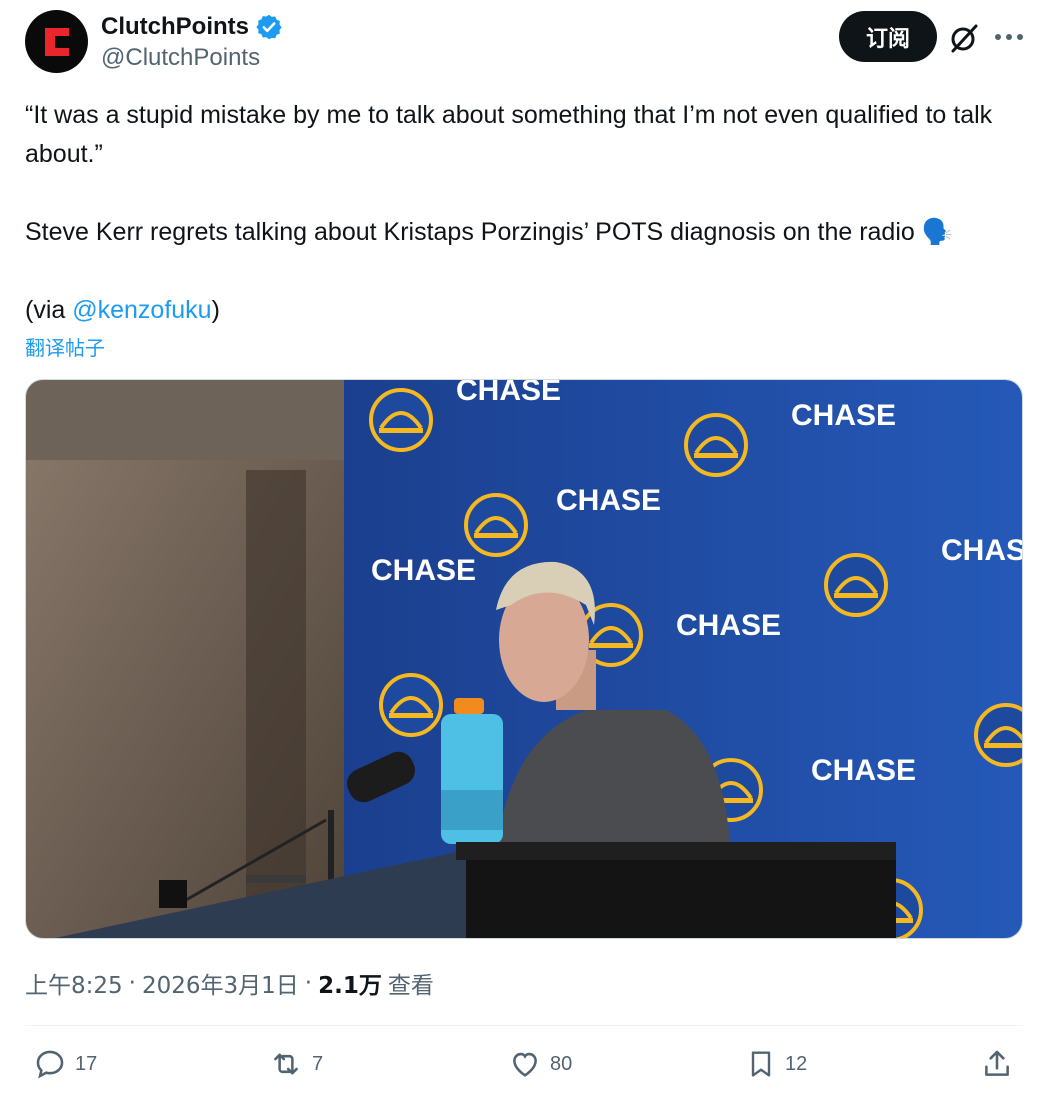 The image size is (1046, 1094). I want to click on subscribe-button: 订阅, so click(888, 36).